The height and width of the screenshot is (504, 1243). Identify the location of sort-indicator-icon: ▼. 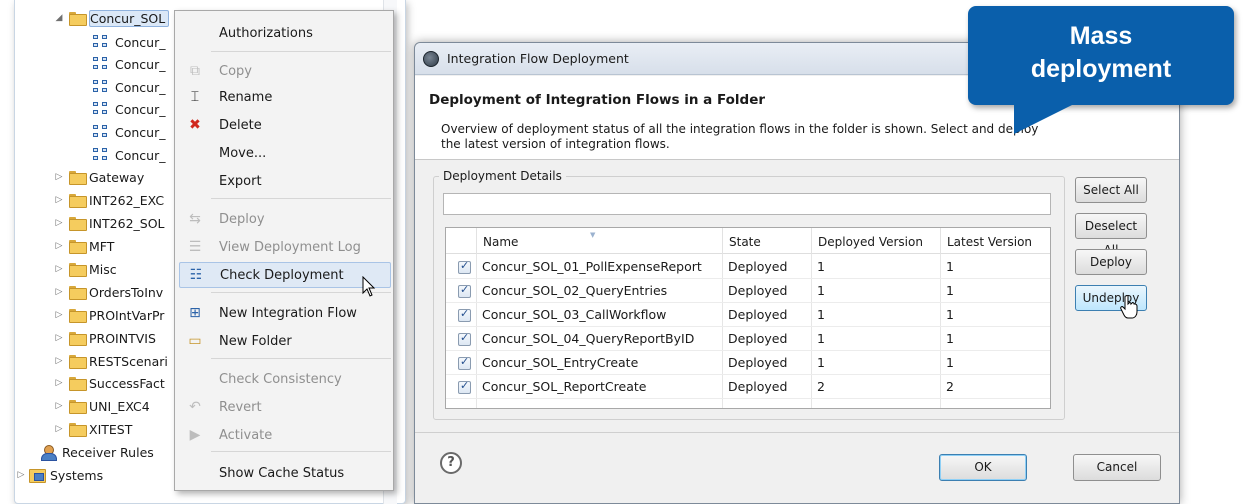
(593, 235).